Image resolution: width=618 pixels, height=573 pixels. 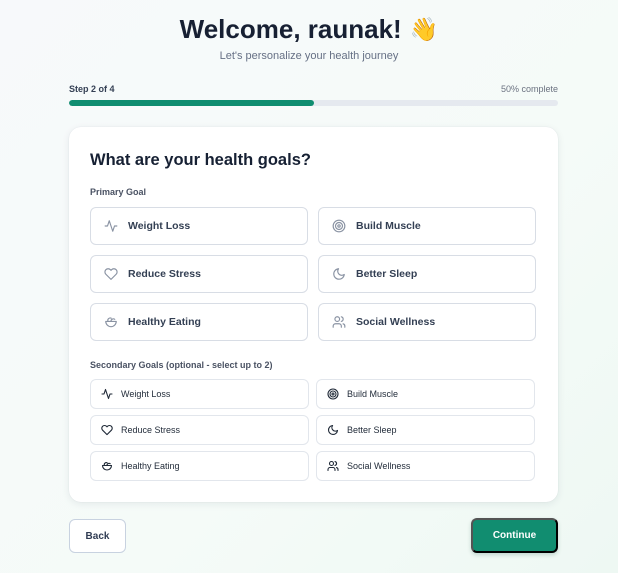 I want to click on primary-goal-healthy-eating: Healthy Eating, so click(x=199, y=322).